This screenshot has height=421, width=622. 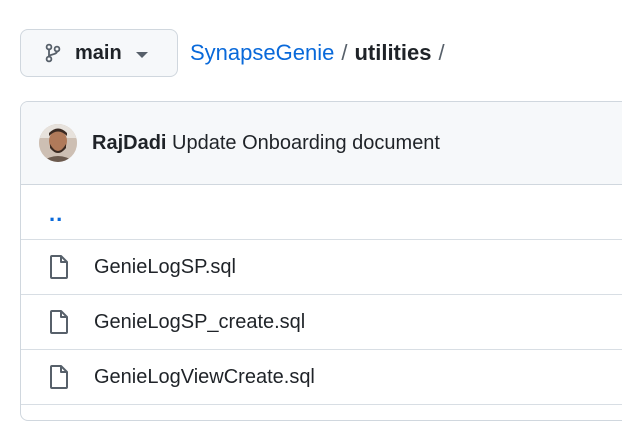 I want to click on commit-message: Update Onboarding document, so click(x=306, y=143).